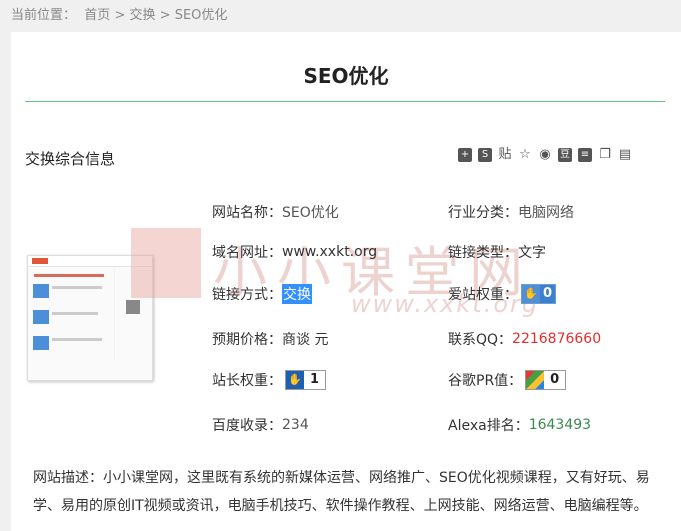 This screenshot has height=531, width=681. I want to click on copy-icon: ❐, so click(605, 155).